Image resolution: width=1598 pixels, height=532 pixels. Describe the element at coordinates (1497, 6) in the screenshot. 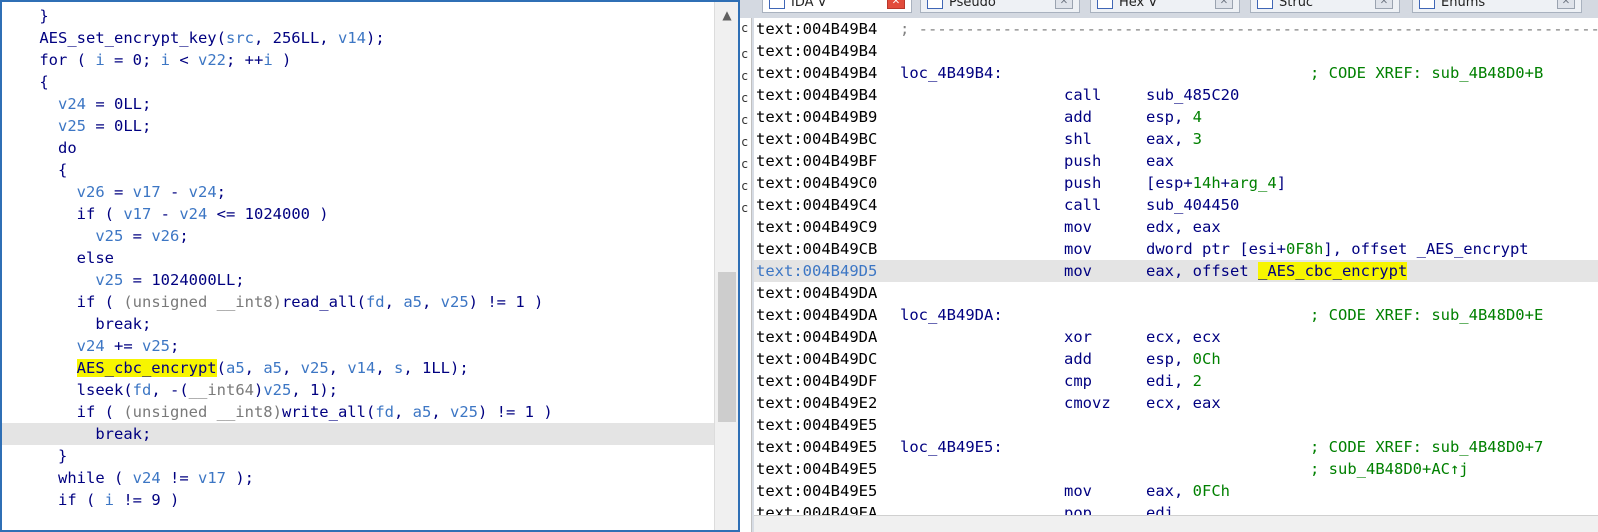

I see `tab-enums: Enums ✕` at that location.